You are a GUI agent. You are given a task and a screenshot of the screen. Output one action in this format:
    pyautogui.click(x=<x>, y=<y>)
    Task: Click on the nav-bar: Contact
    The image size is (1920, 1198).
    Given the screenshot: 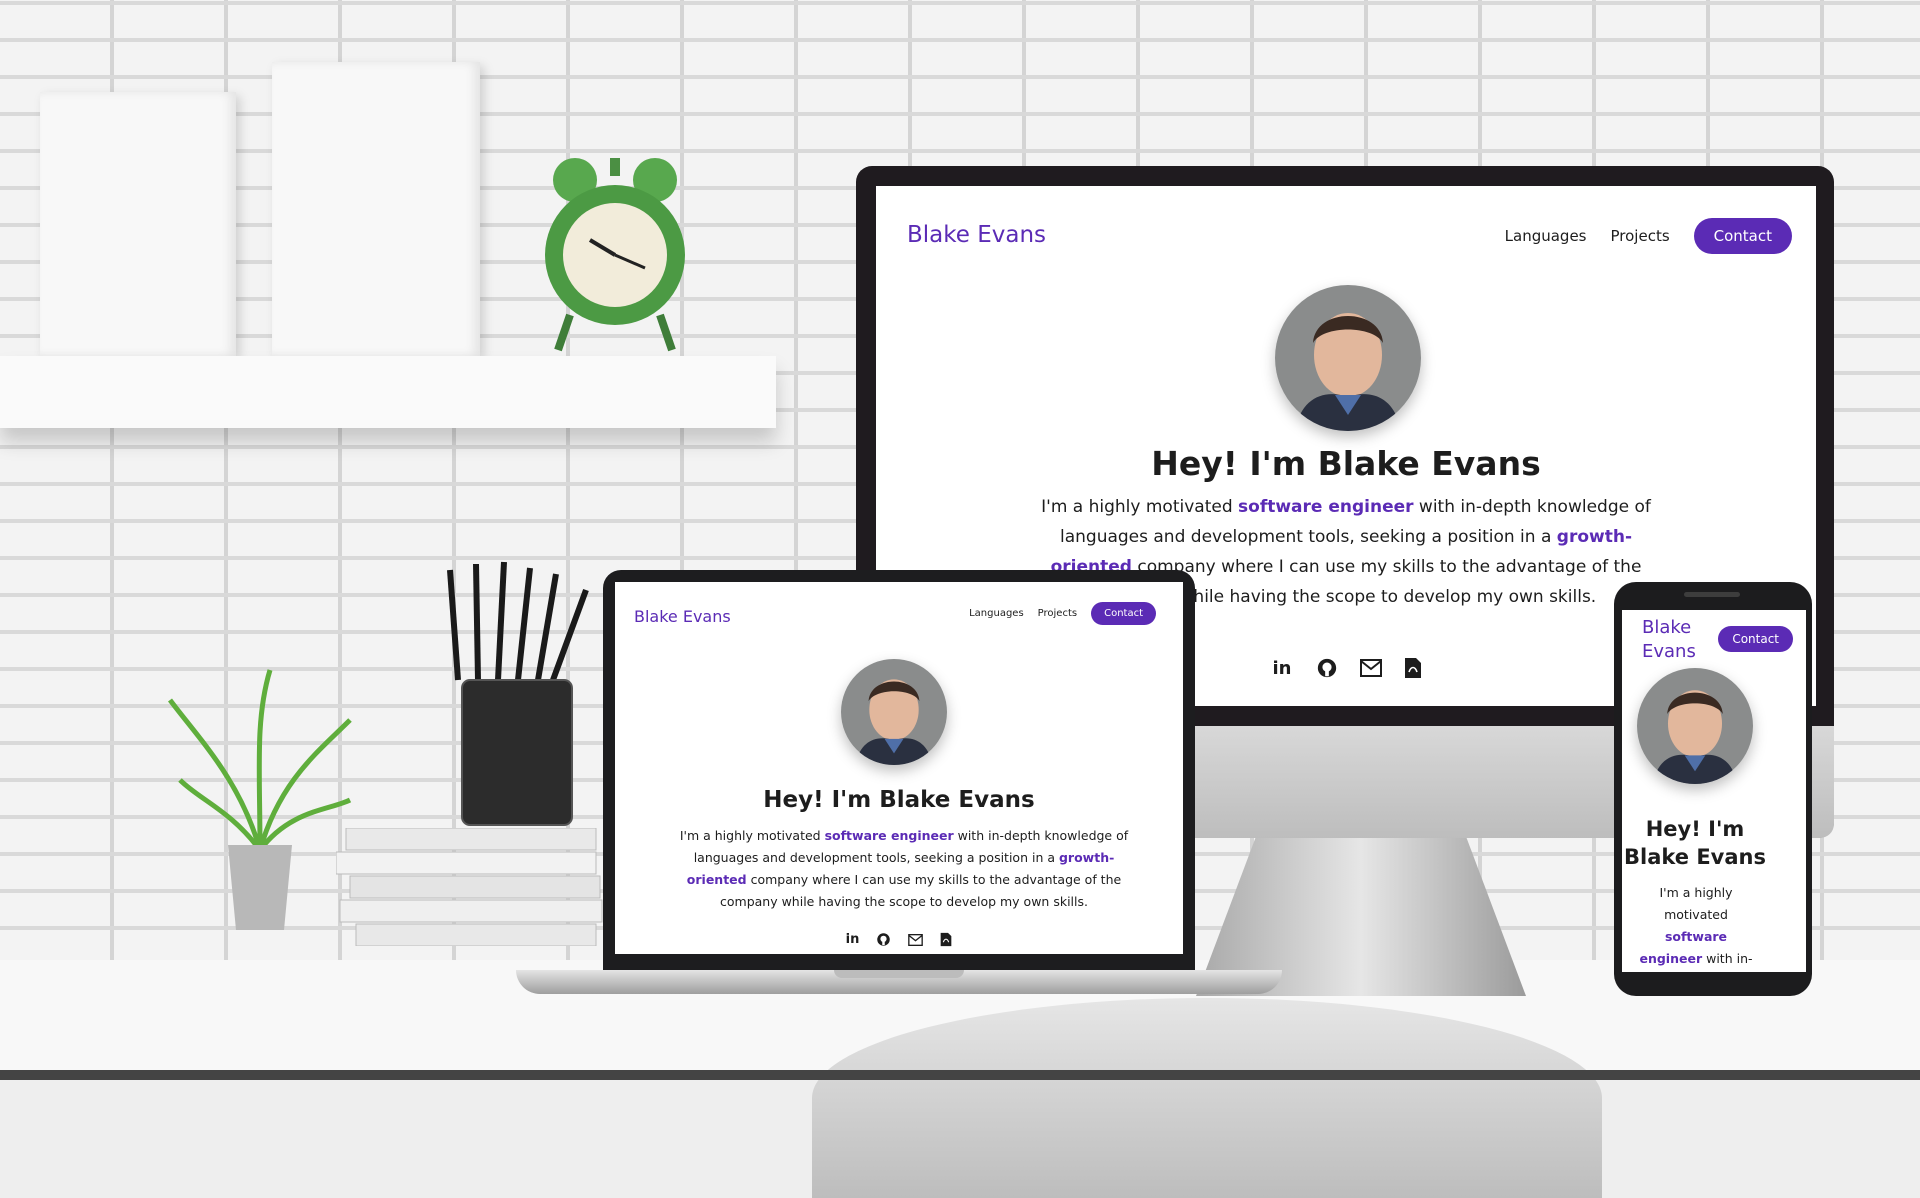 What is the action you would take?
    pyautogui.click(x=1755, y=639)
    